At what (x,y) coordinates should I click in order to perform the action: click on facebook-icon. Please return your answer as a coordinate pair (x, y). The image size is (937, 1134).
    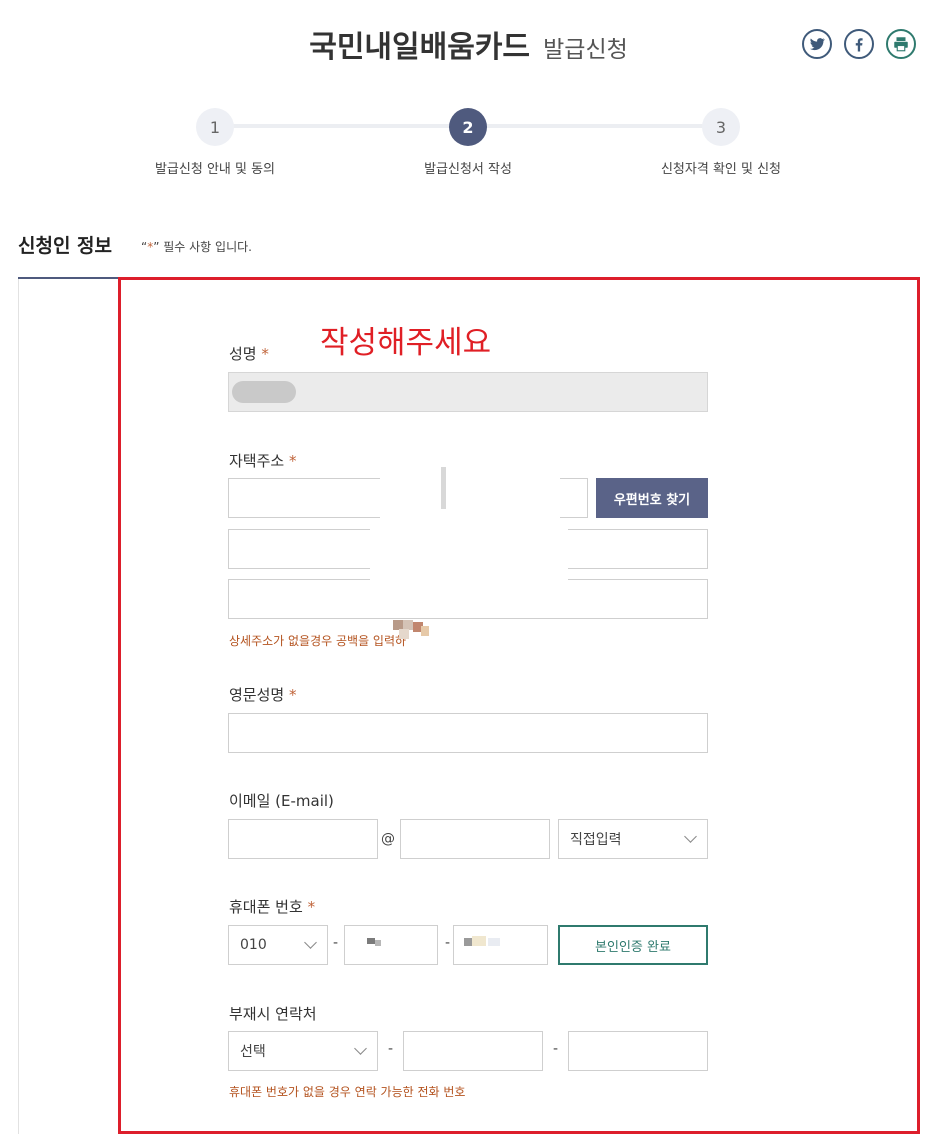
    Looking at the image, I should click on (859, 45).